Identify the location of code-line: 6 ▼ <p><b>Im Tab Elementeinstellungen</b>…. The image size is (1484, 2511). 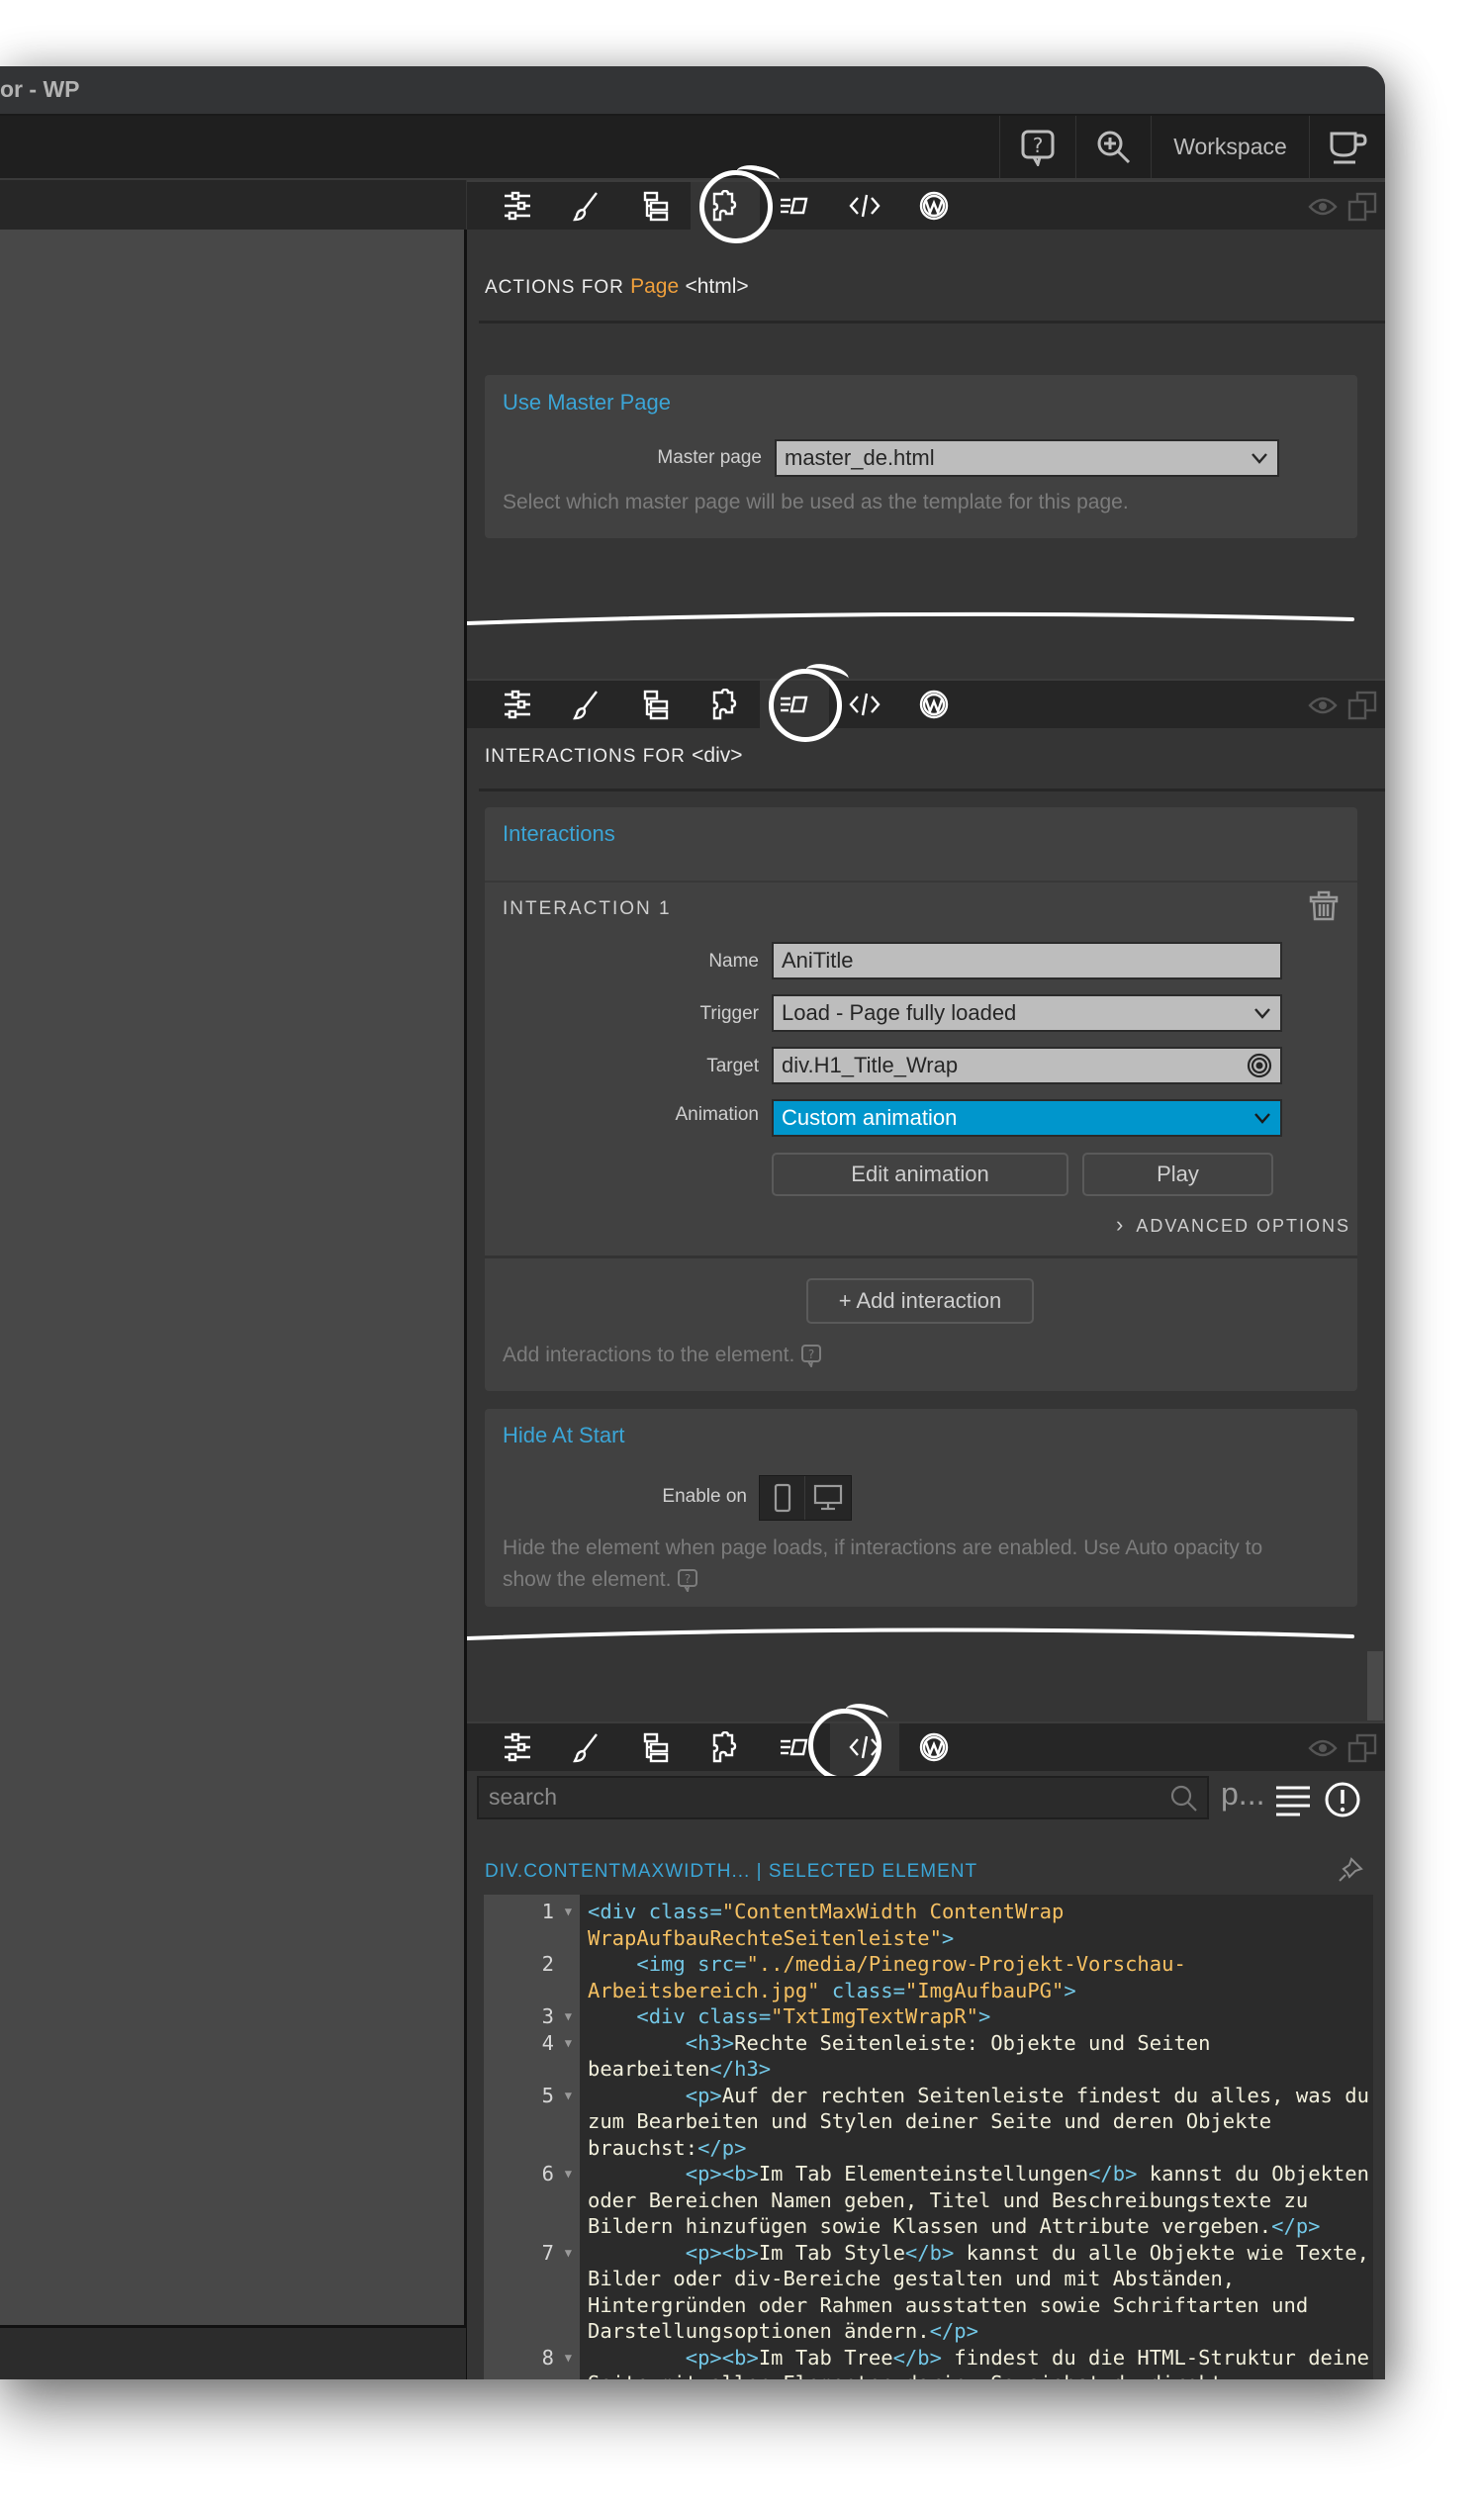
(928, 2200).